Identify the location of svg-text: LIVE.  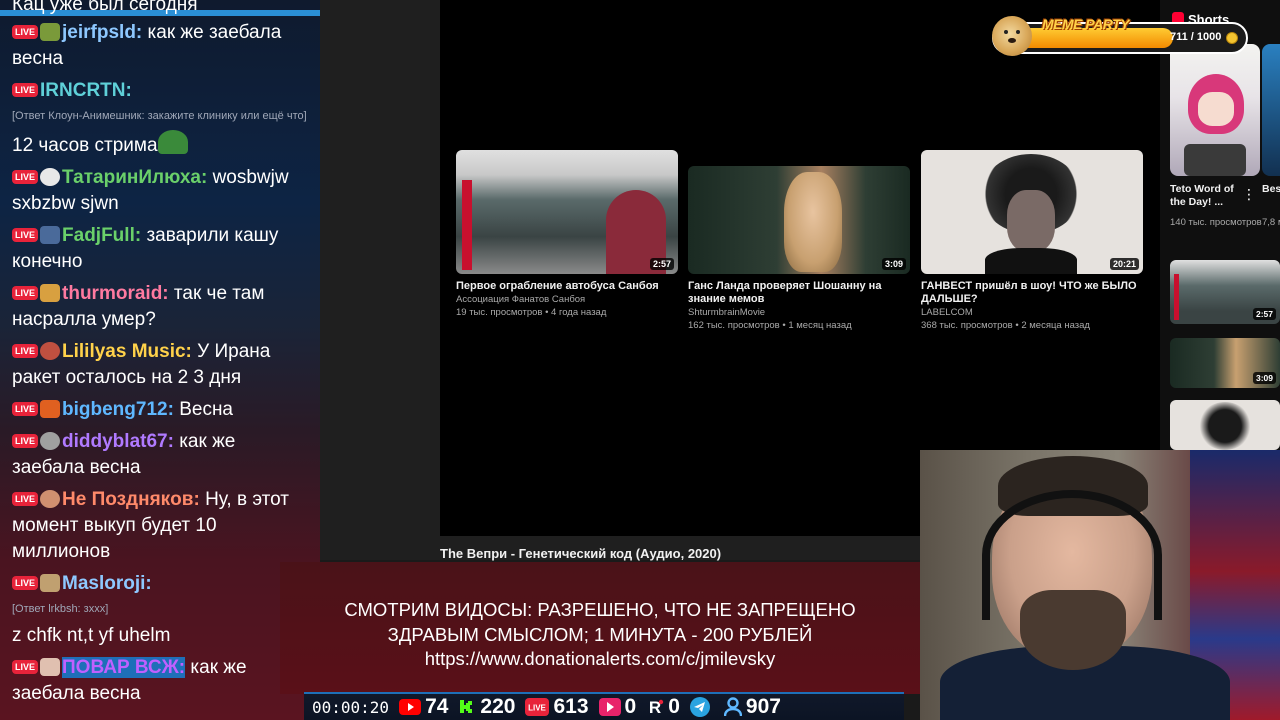
(538, 708).